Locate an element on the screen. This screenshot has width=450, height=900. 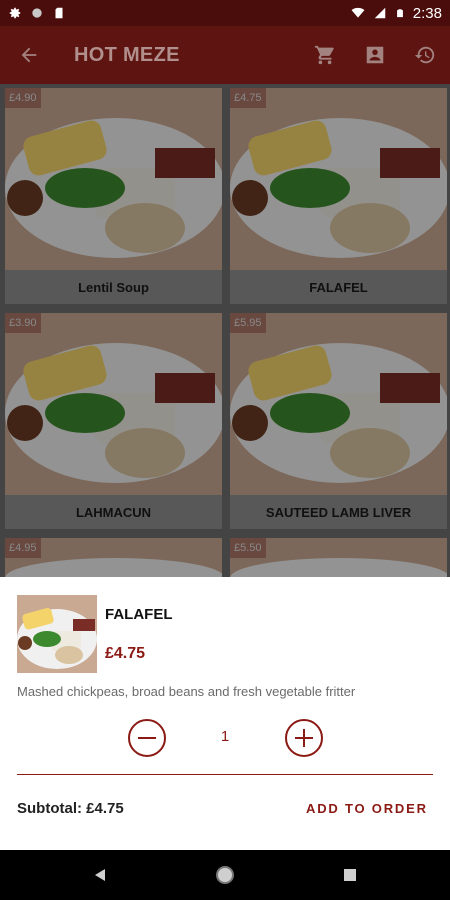
account-box-icon is located at coordinates (375, 55).